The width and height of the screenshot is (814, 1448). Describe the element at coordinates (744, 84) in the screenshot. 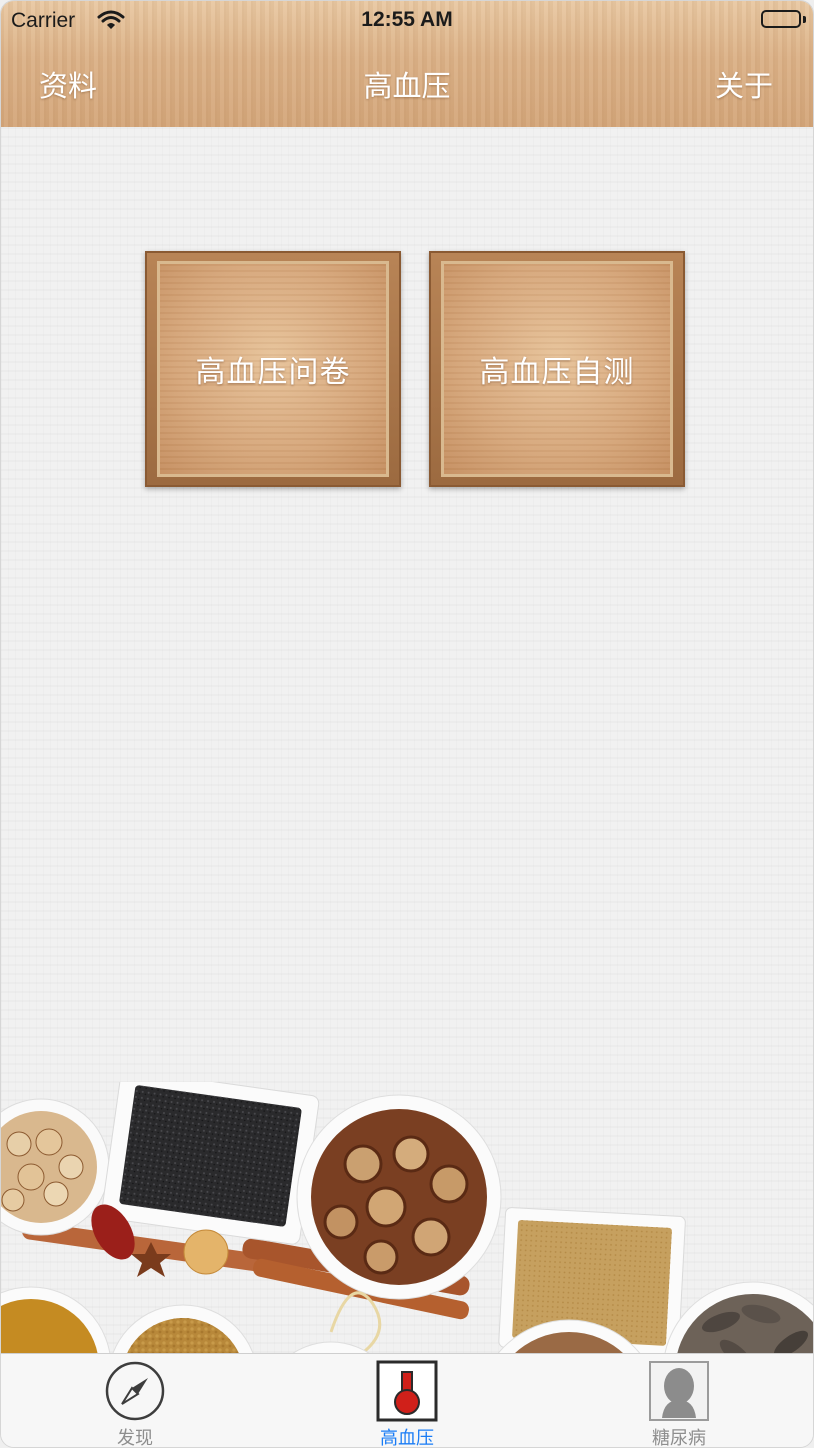

I see `about-button: 关于` at that location.